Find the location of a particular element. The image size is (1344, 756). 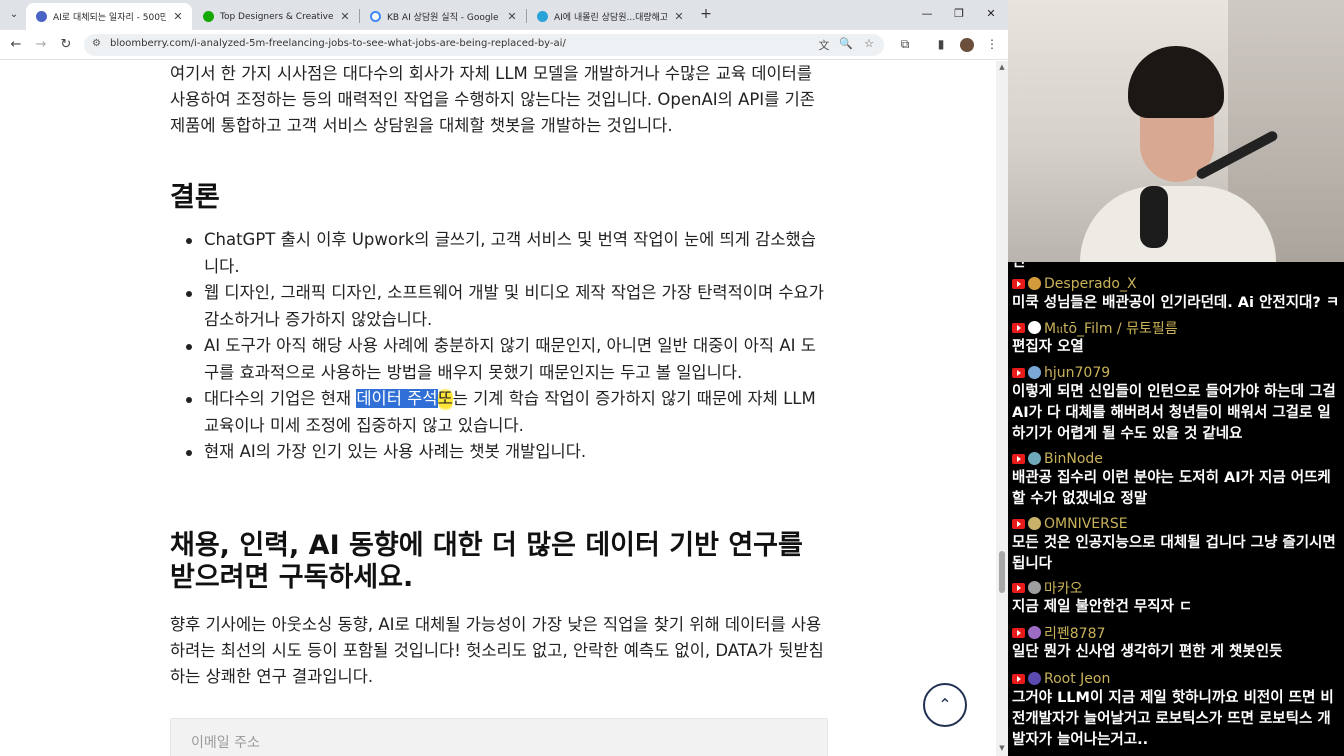

tab-search-icon: ⌄ is located at coordinates (14, 15).